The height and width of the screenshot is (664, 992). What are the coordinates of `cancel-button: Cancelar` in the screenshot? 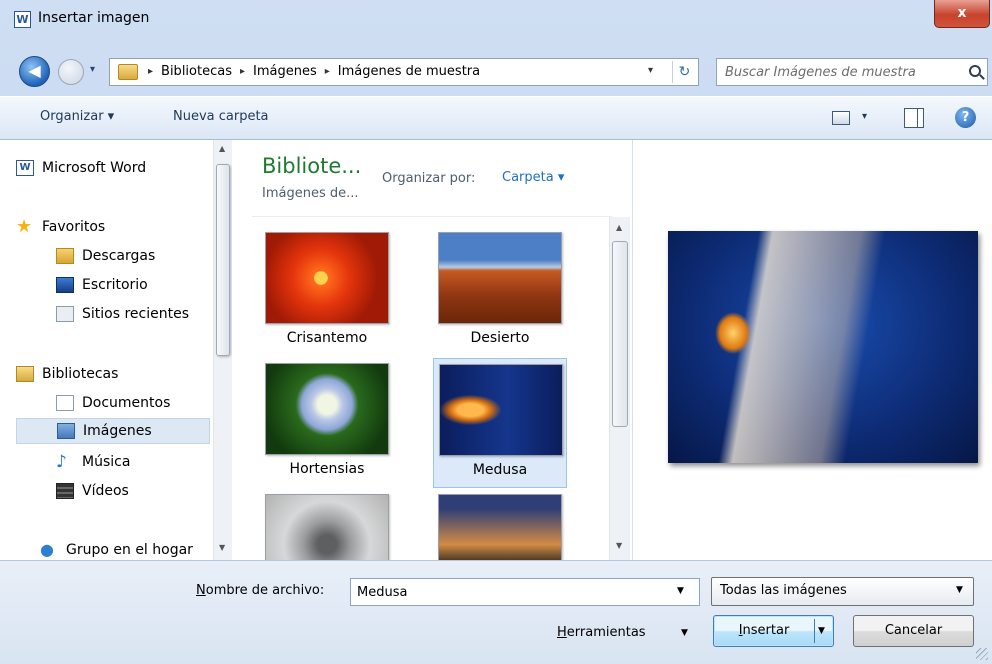 It's located at (913, 631).